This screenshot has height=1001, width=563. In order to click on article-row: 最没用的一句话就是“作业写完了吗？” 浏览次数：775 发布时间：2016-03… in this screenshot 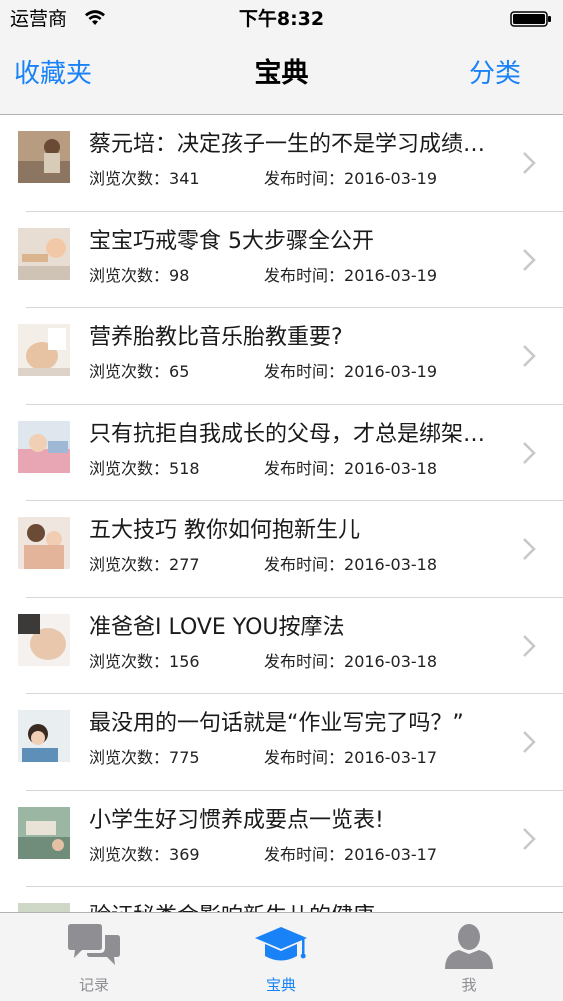, I will do `click(281, 742)`.